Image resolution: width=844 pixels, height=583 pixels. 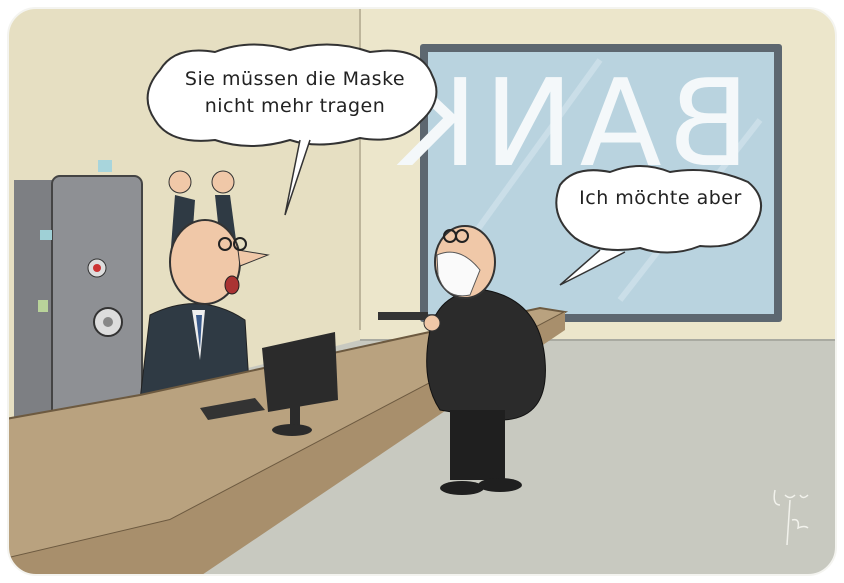 What do you see at coordinates (78, 293) in the screenshot?
I see `safe` at bounding box center [78, 293].